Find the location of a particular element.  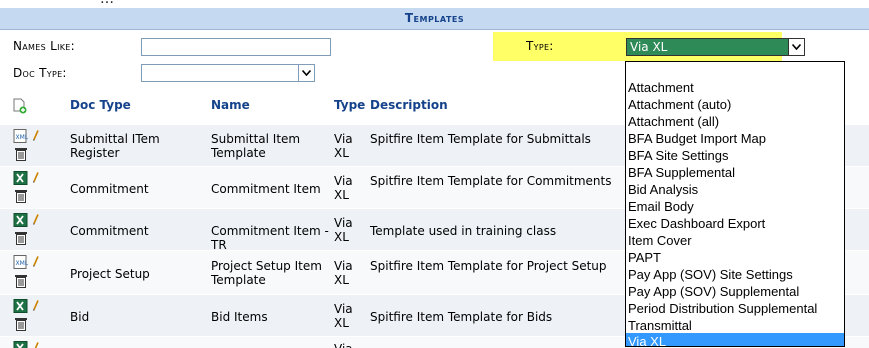

cell-type: Via is located at coordinates (347, 345).